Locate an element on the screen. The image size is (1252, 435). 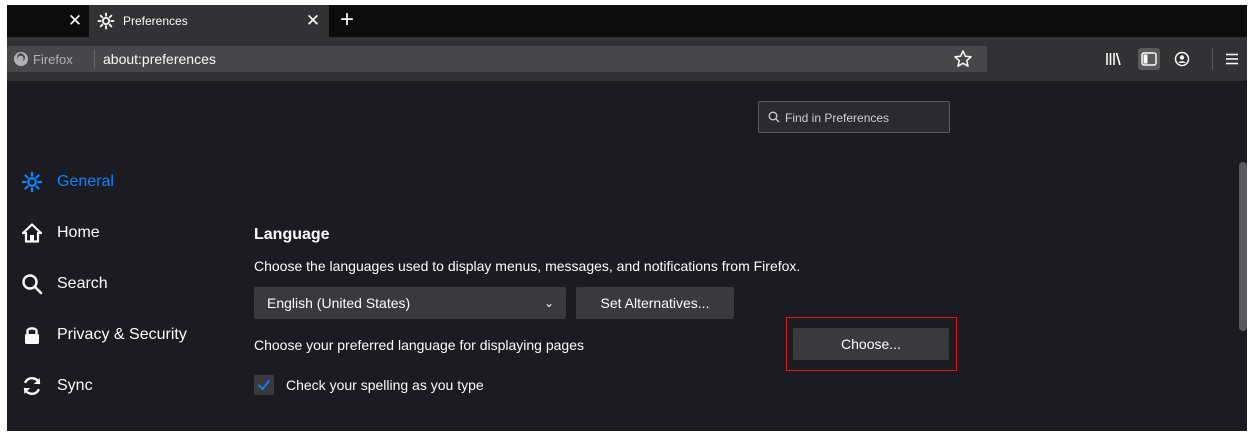
sidebar-icon is located at coordinates (1149, 59).